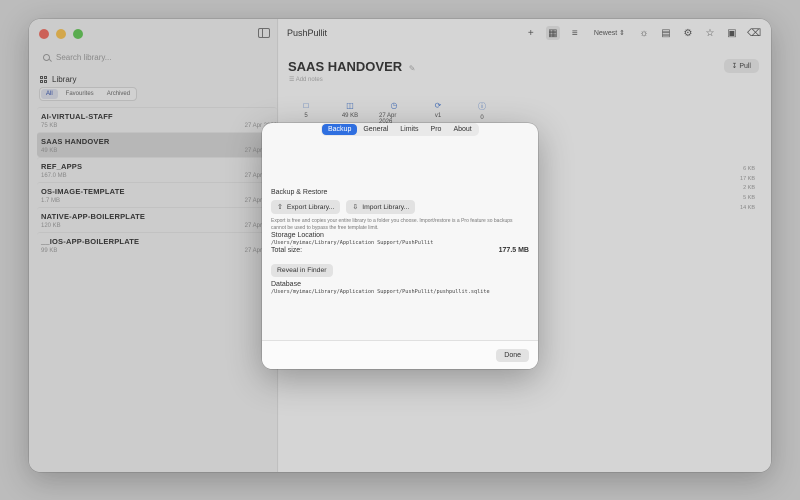  What do you see at coordinates (512, 355) in the screenshot?
I see `done-button: Done` at bounding box center [512, 355].